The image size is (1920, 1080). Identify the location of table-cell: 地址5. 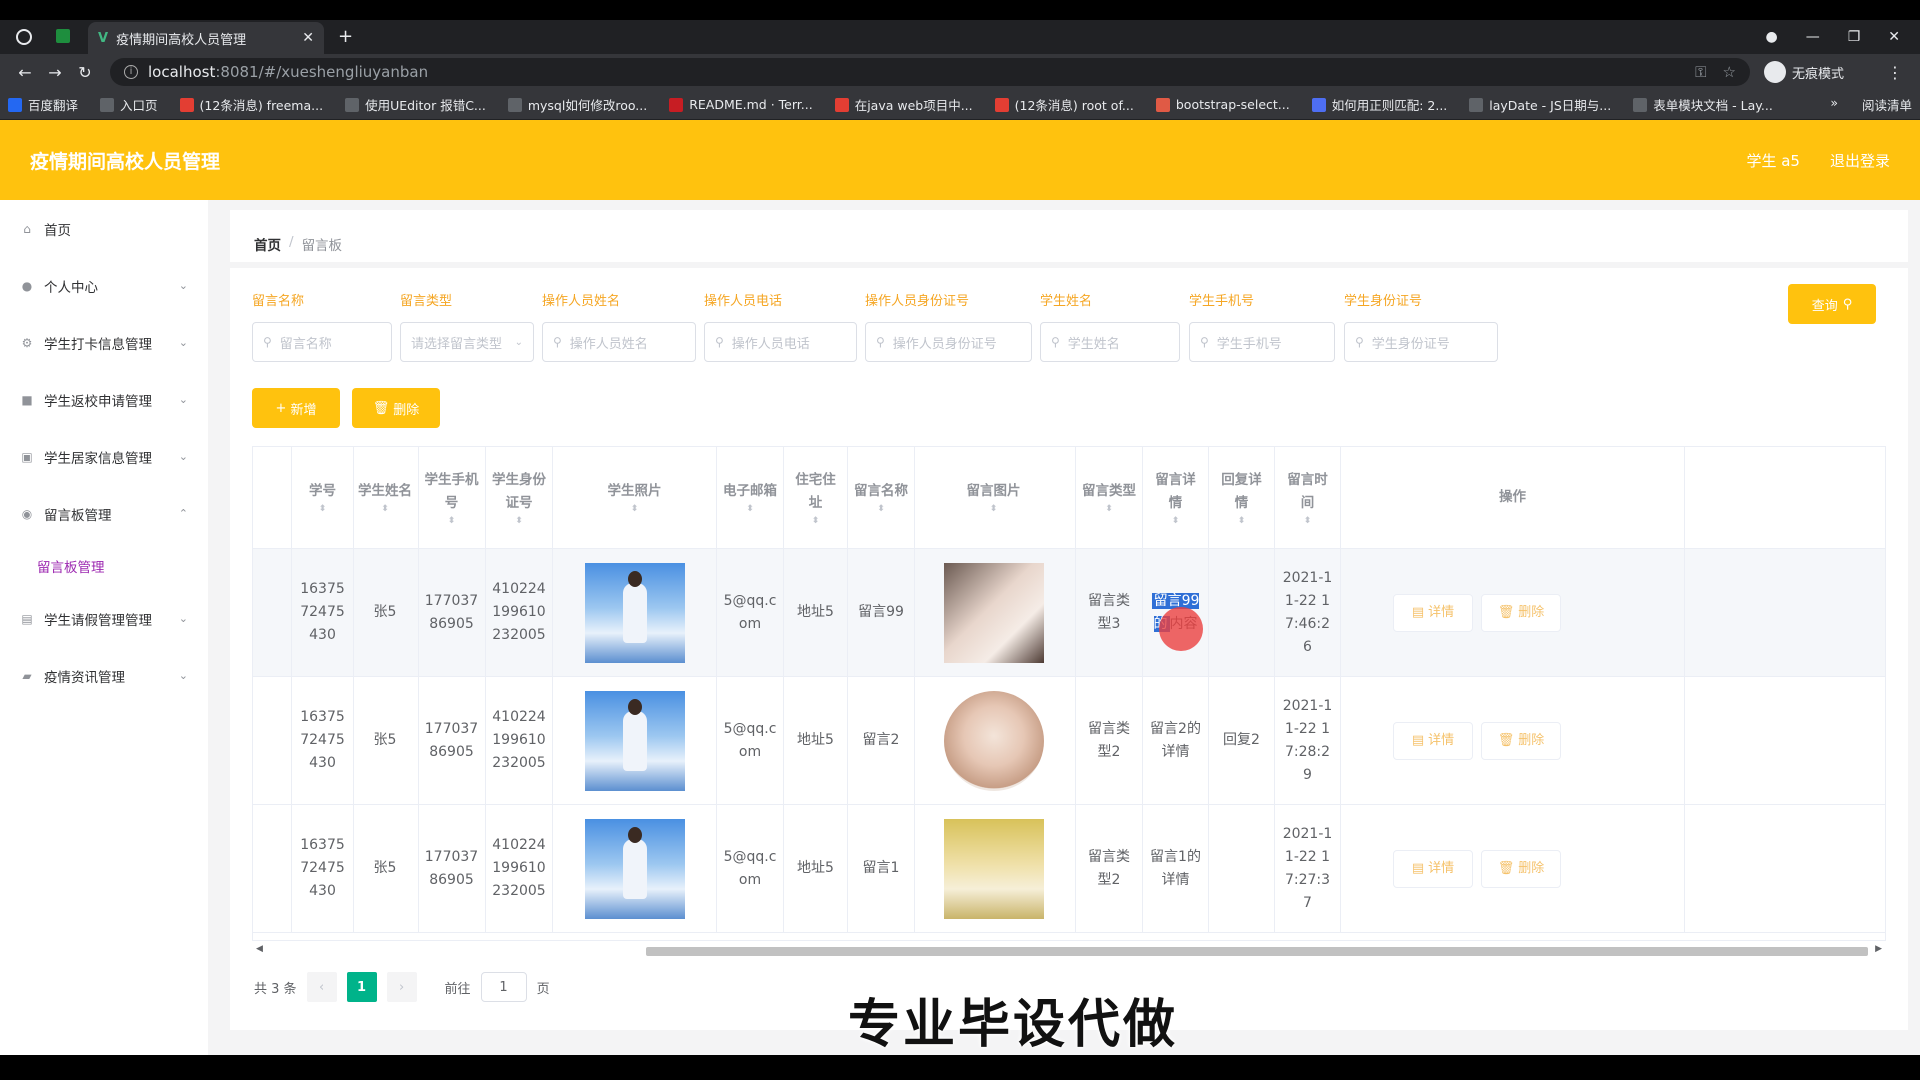
(816, 868).